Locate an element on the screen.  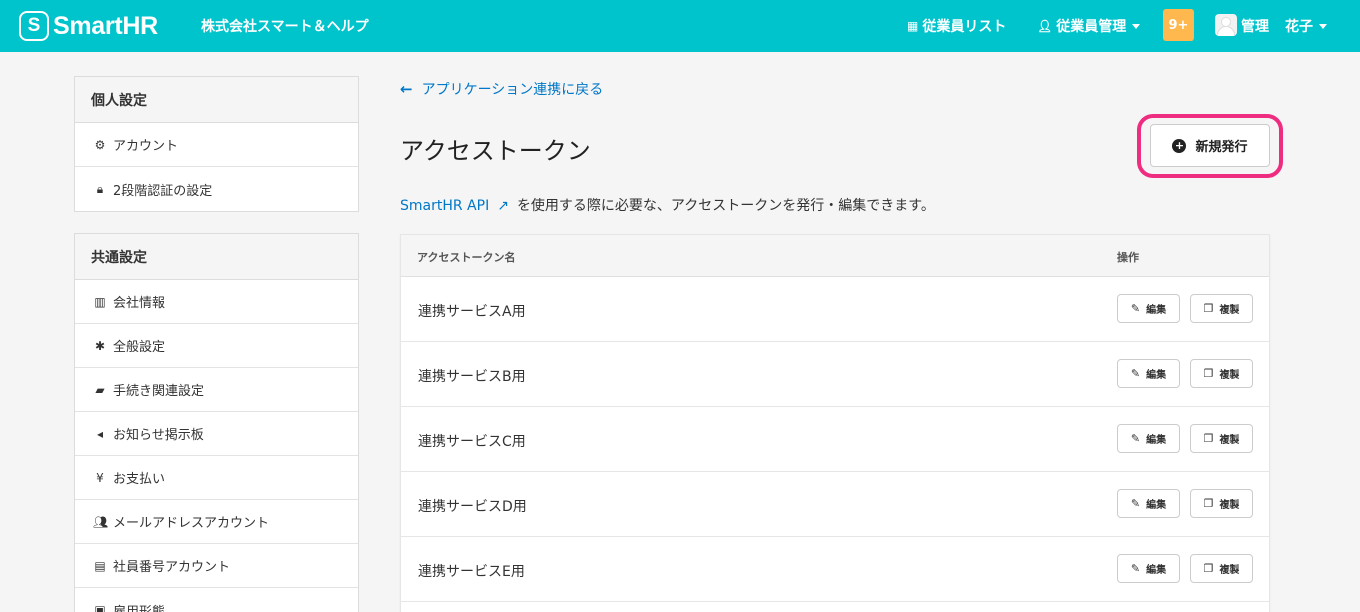
nav-employee-list: ▦ 従業員リスト is located at coordinates (956, 26).